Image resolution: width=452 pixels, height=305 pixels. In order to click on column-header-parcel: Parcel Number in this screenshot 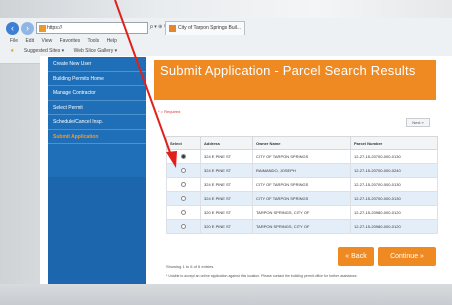, I will do `click(394, 143)`.